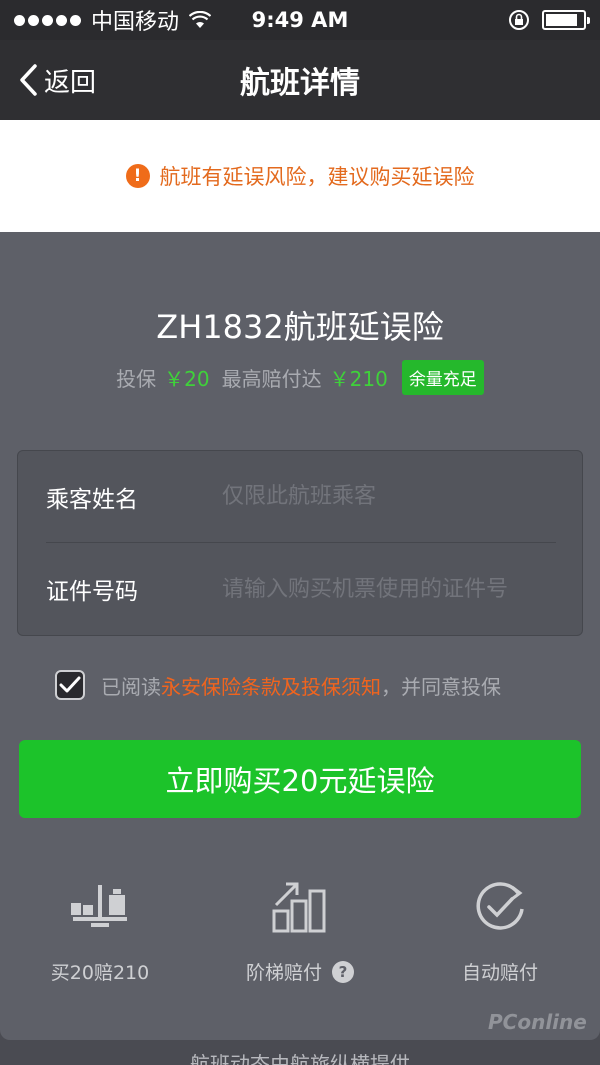  Describe the element at coordinates (300, 20) in the screenshot. I see `status-bar: 中国移动 9:49 AM` at that location.